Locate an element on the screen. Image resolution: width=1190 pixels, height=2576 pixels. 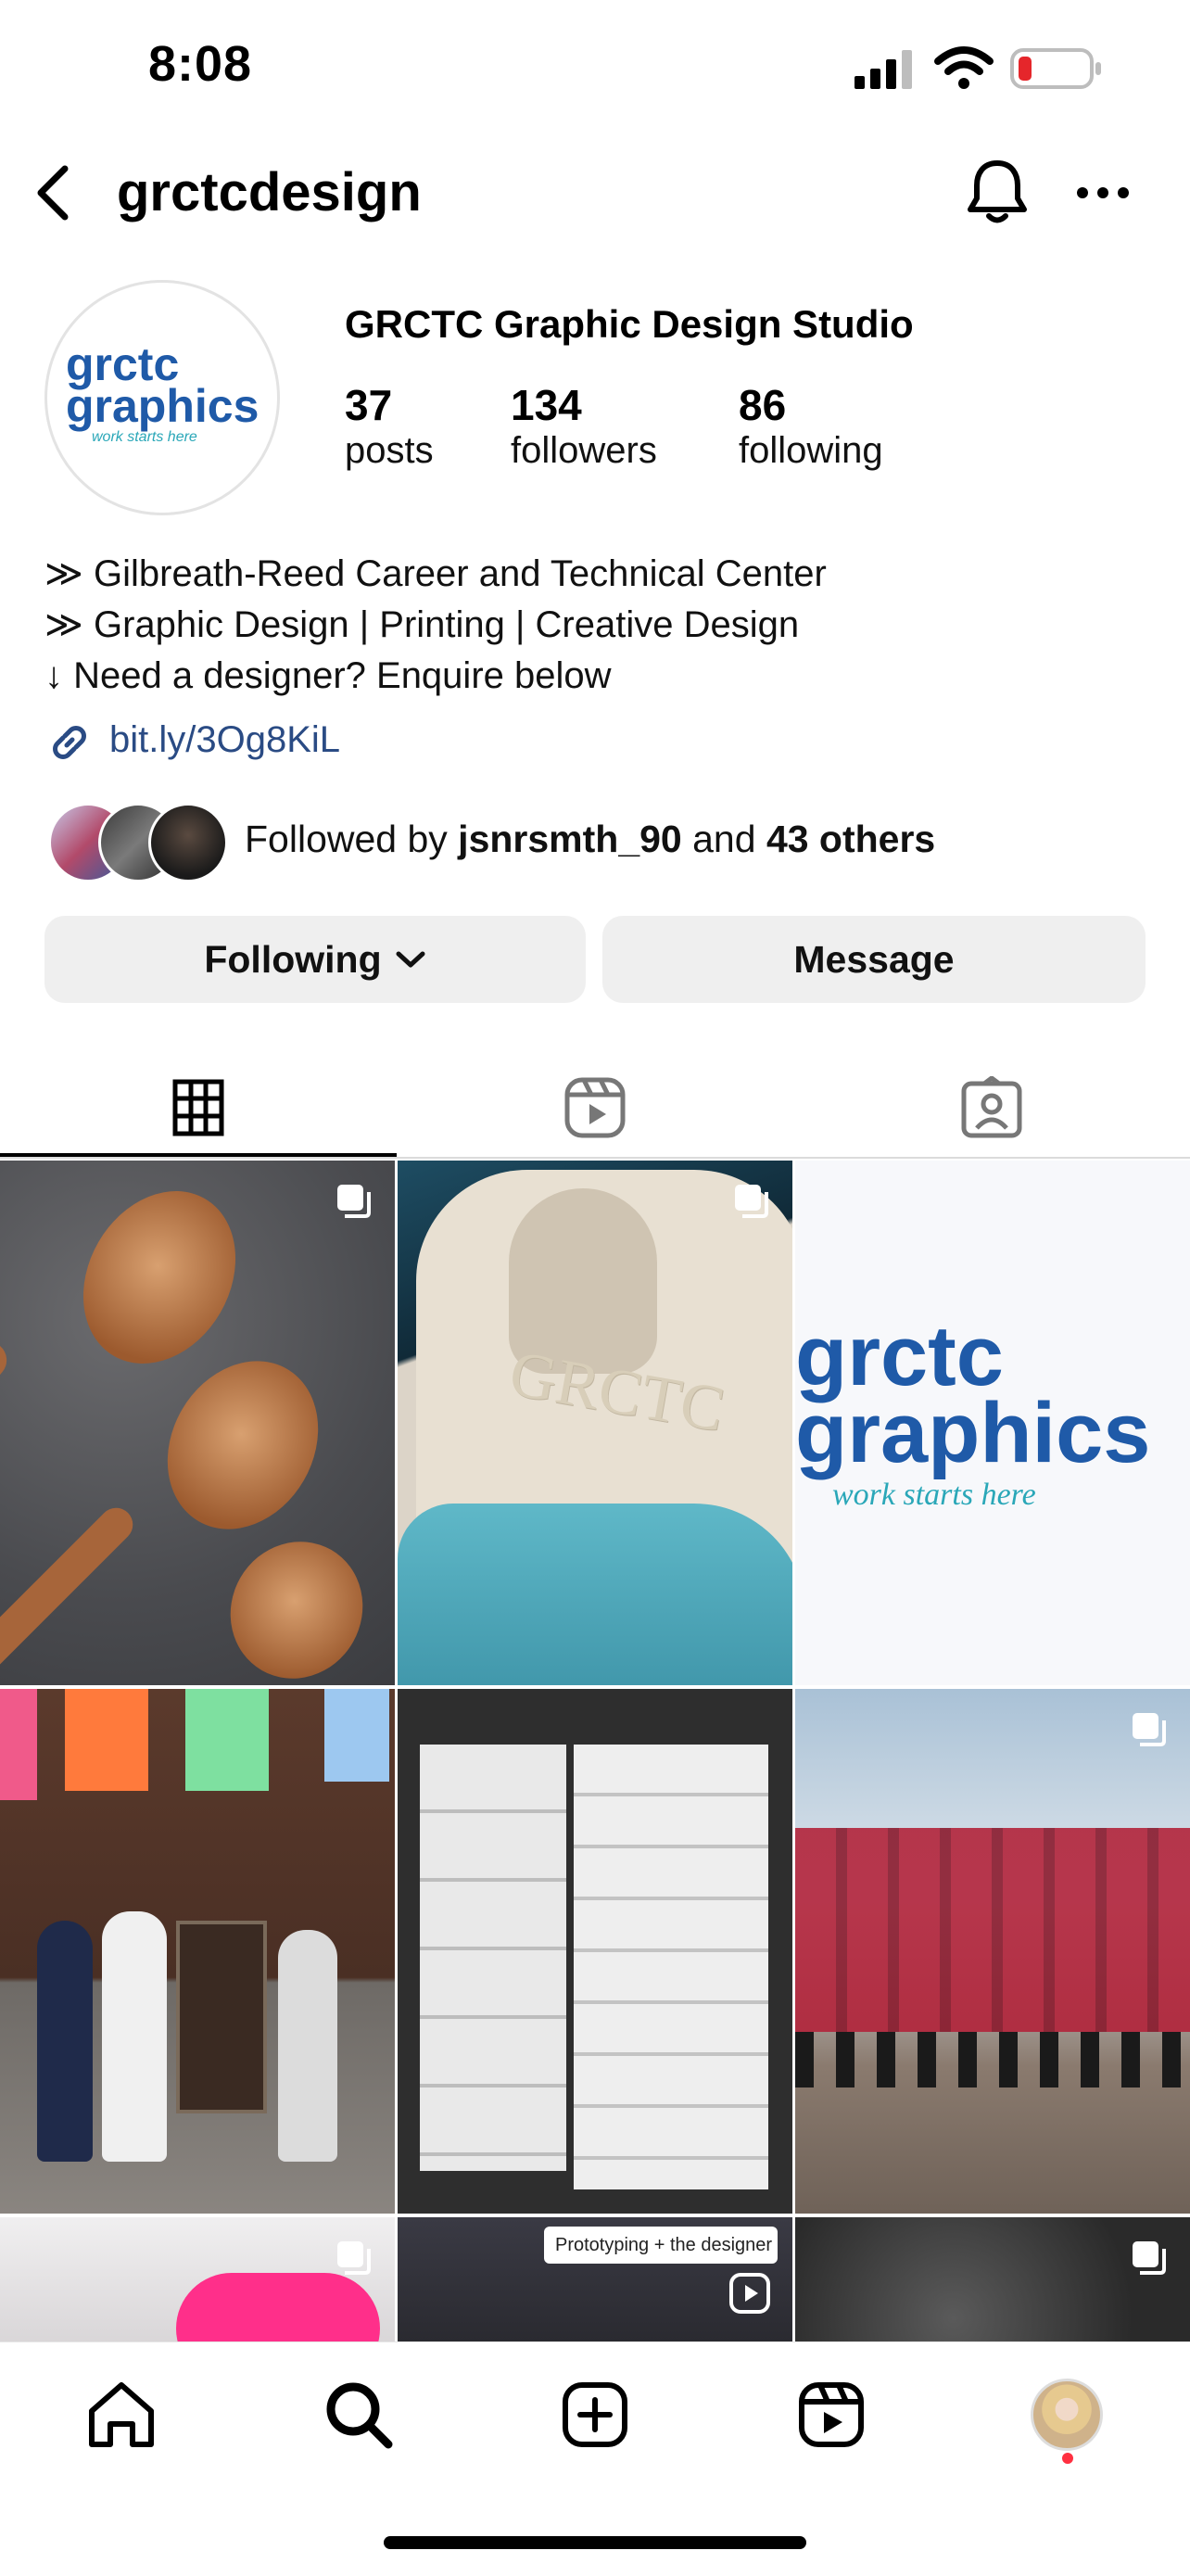
followed-by-others: 43 others is located at coordinates (850, 839).